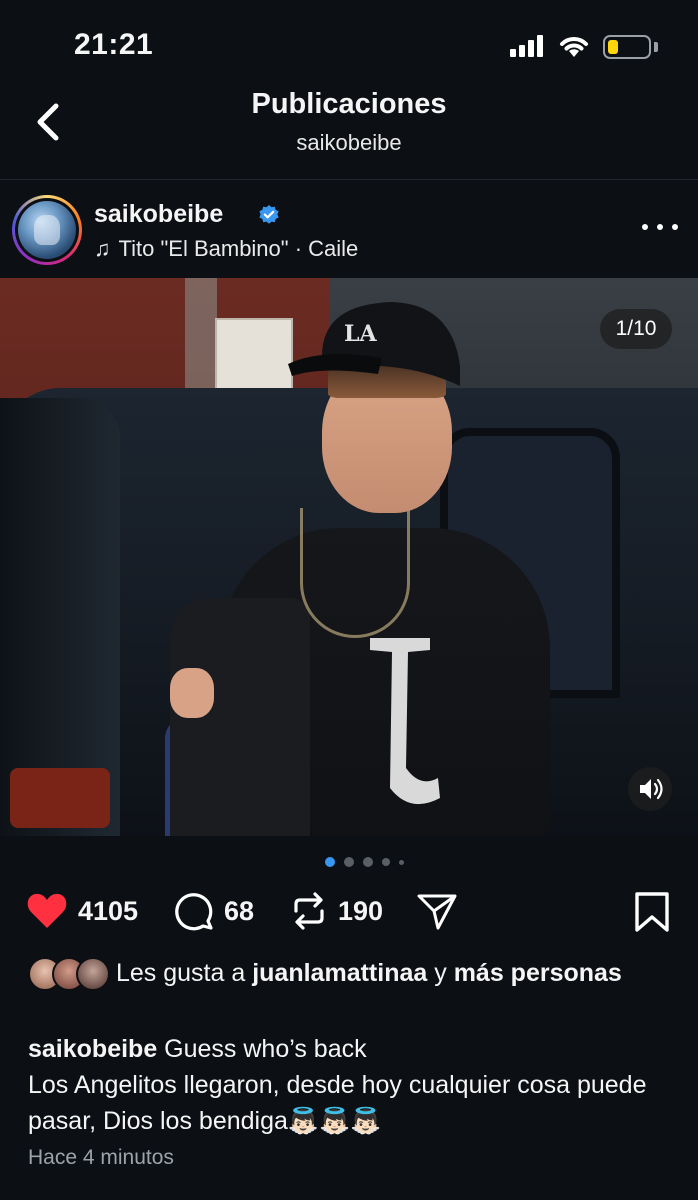 This screenshot has height=1200, width=698. What do you see at coordinates (361, 910) in the screenshot?
I see `reposts-count: 190` at bounding box center [361, 910].